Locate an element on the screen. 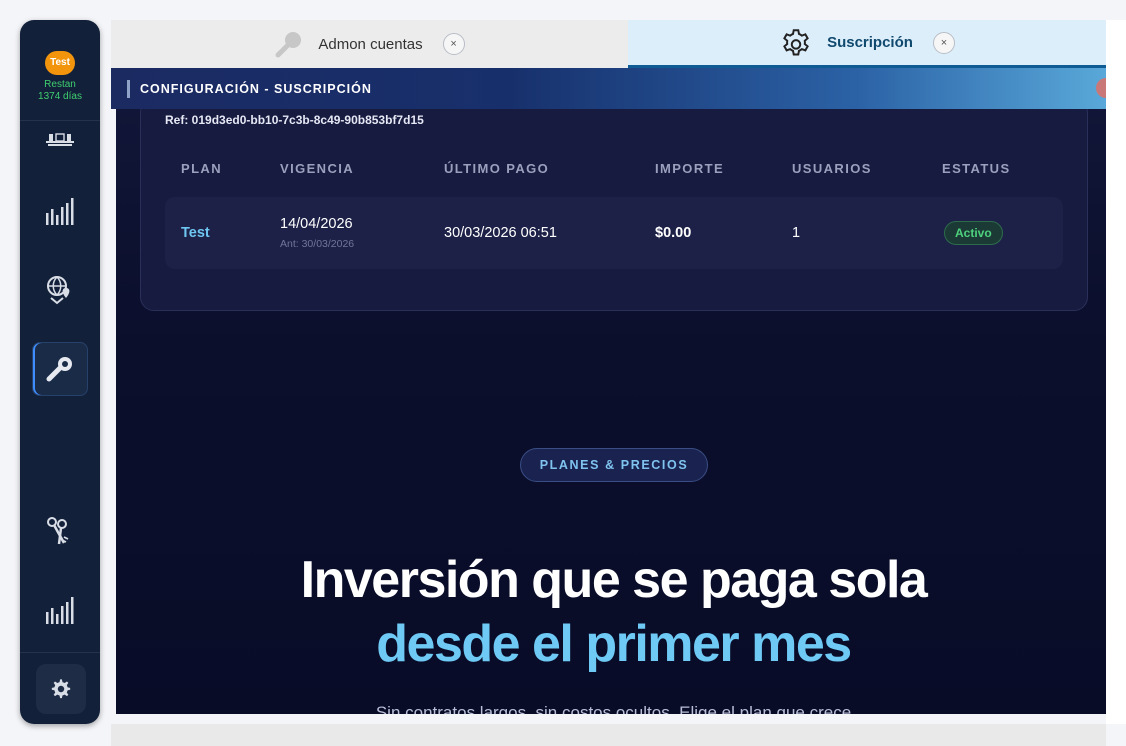  tab-admon-cuentas: Admon cuentas × is located at coordinates (369, 44).